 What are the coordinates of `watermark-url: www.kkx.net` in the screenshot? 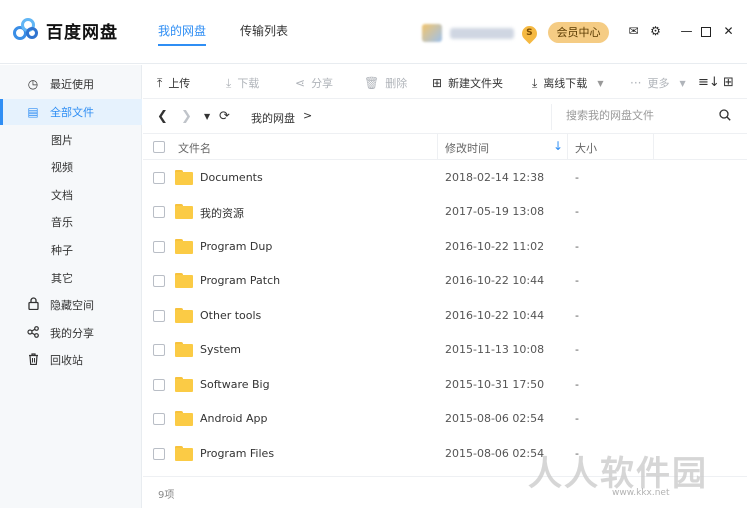 It's located at (641, 493).